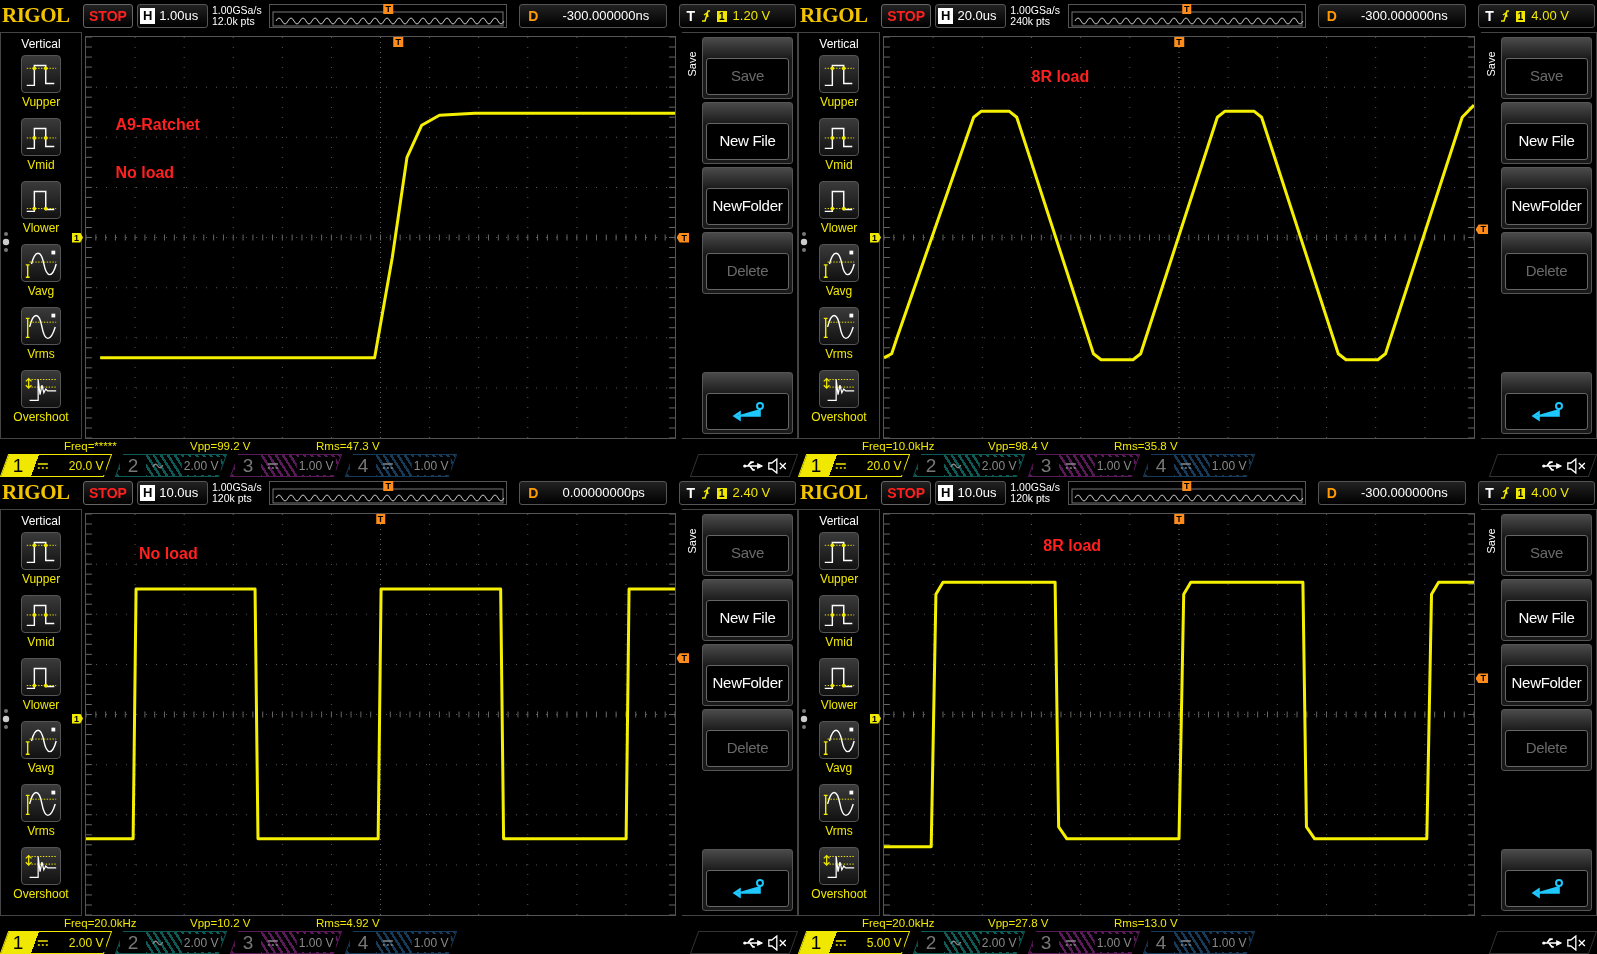 The image size is (1597, 954). Describe the element at coordinates (172, 16) in the screenshot. I see `timebase-box: H 1.00us` at that location.